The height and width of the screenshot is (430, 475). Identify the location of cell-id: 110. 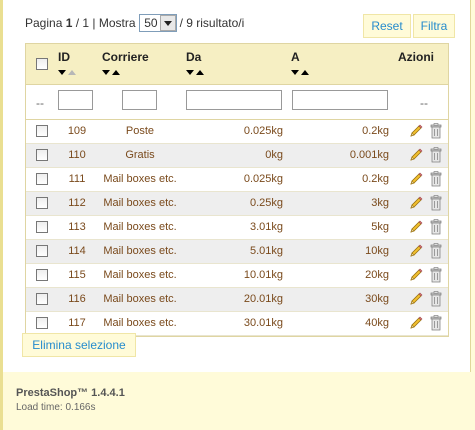
(77, 155).